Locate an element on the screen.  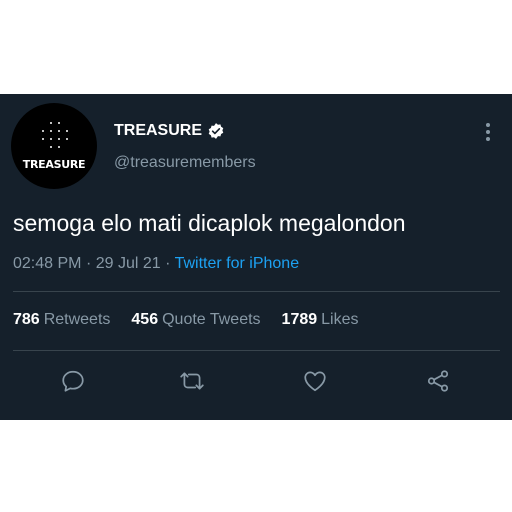
like-button is located at coordinates (315, 381).